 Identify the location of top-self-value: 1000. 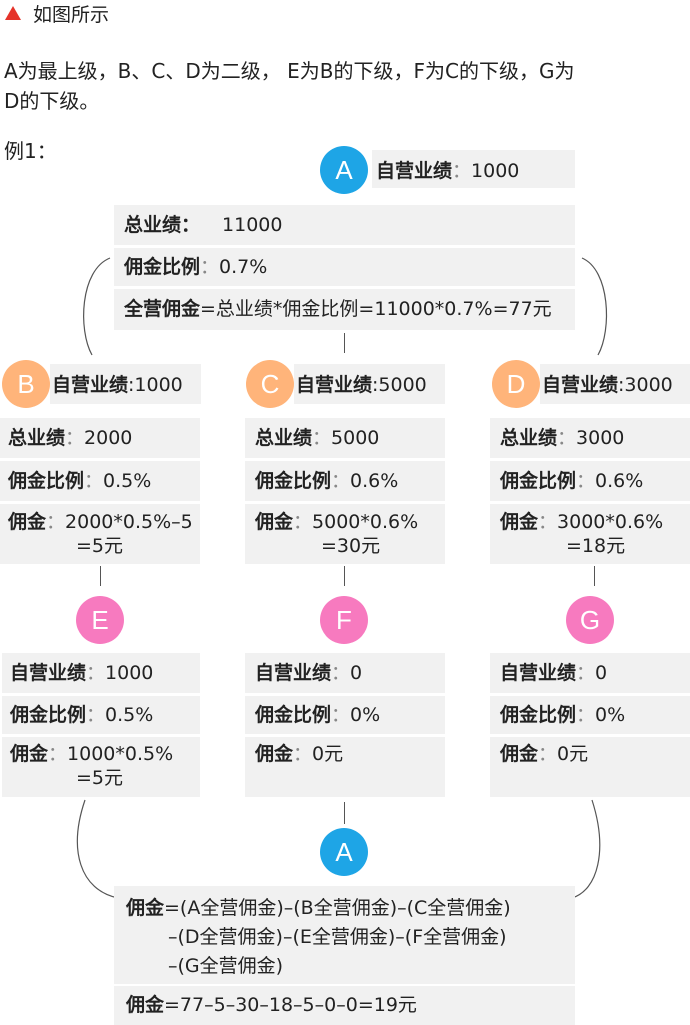
(495, 171).